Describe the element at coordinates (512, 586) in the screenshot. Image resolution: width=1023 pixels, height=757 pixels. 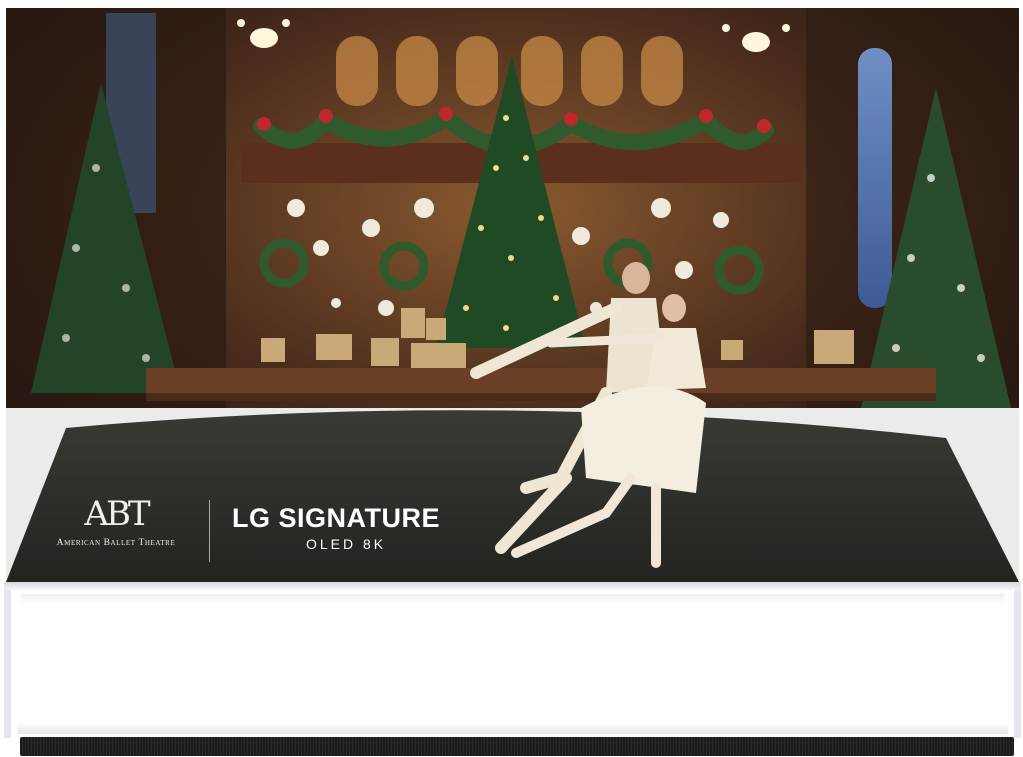
I see `tv-frame-bottom` at that location.